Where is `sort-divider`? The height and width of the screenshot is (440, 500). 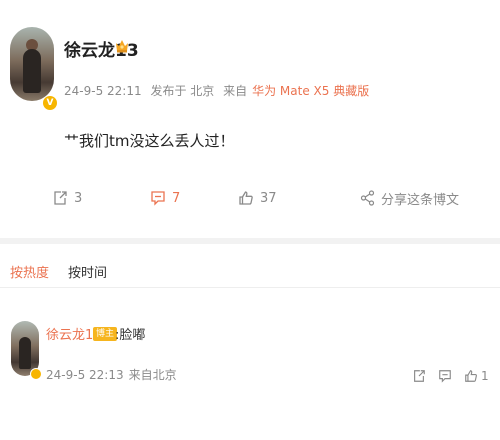 sort-divider is located at coordinates (250, 287).